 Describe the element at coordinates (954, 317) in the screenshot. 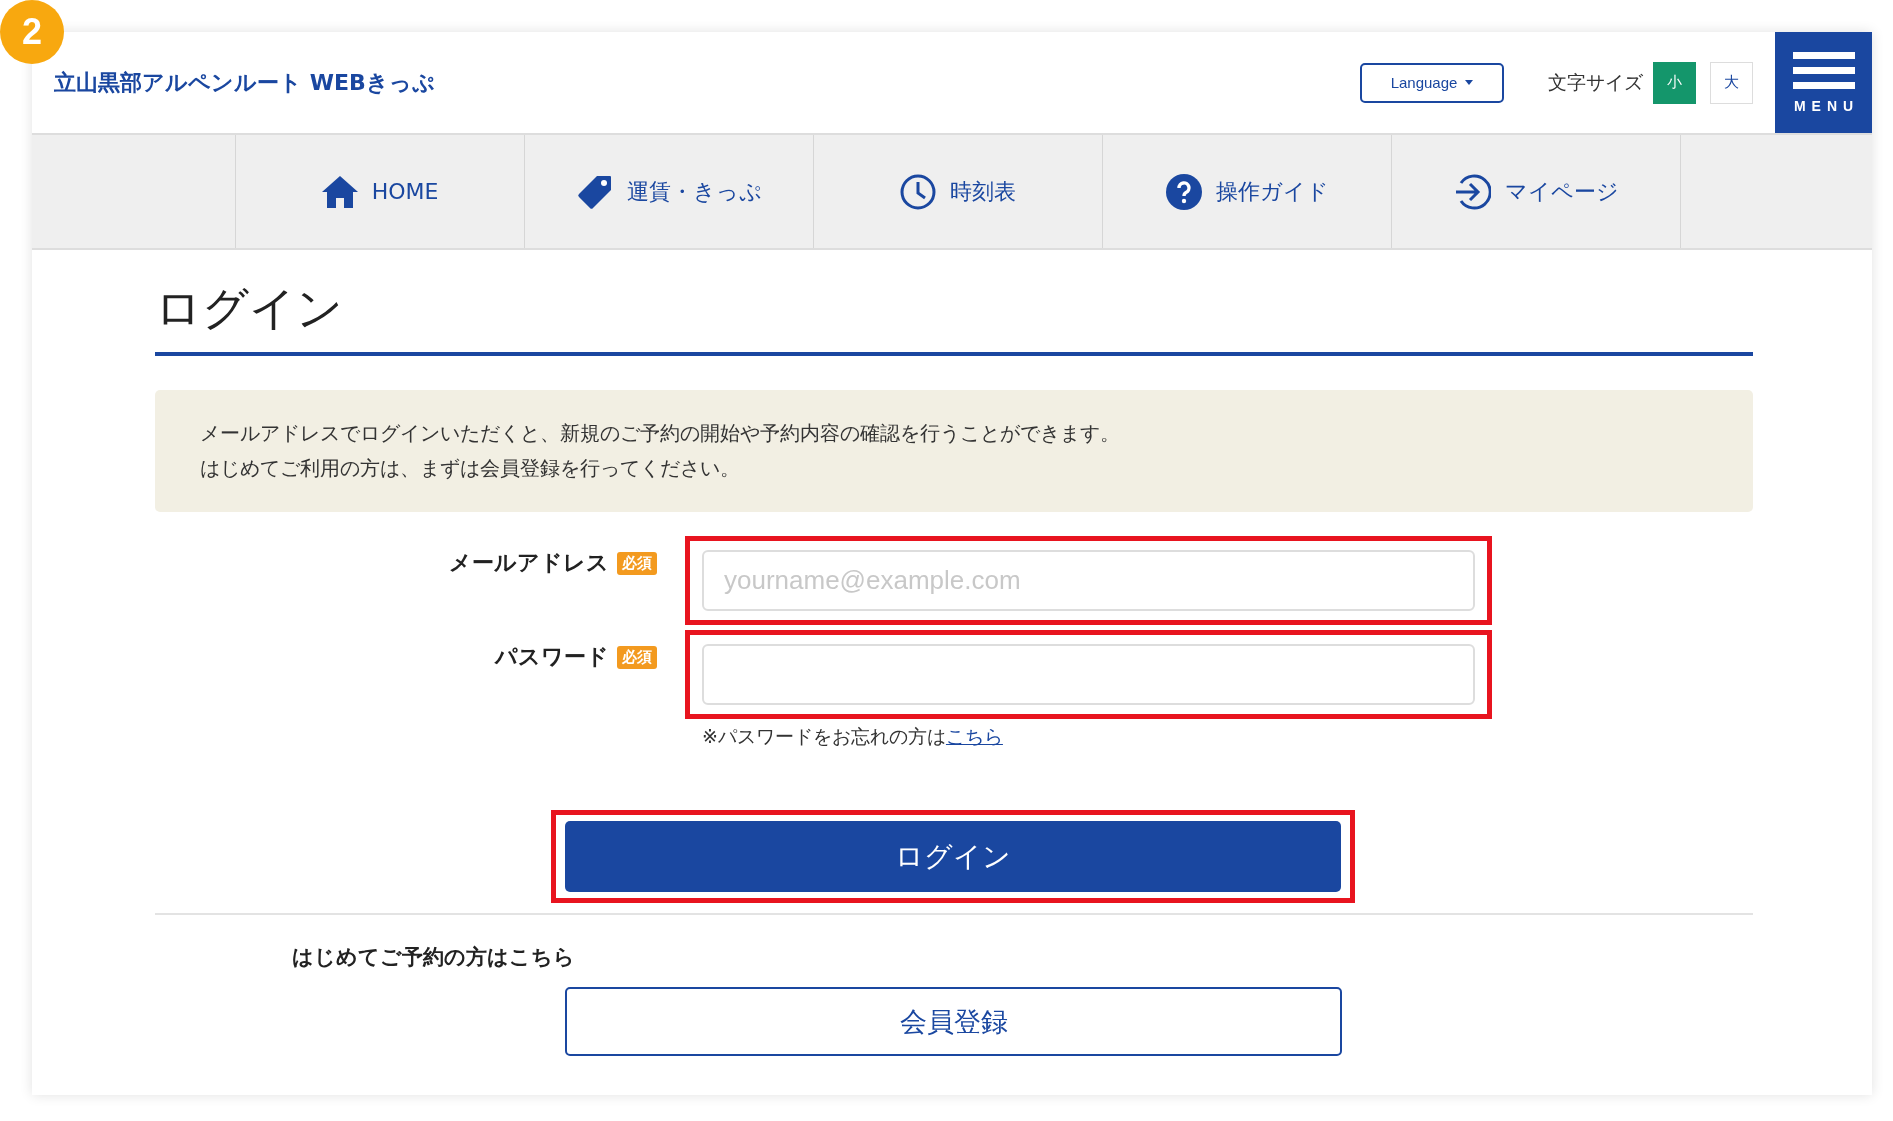

I see `page-title: ログイン` at that location.